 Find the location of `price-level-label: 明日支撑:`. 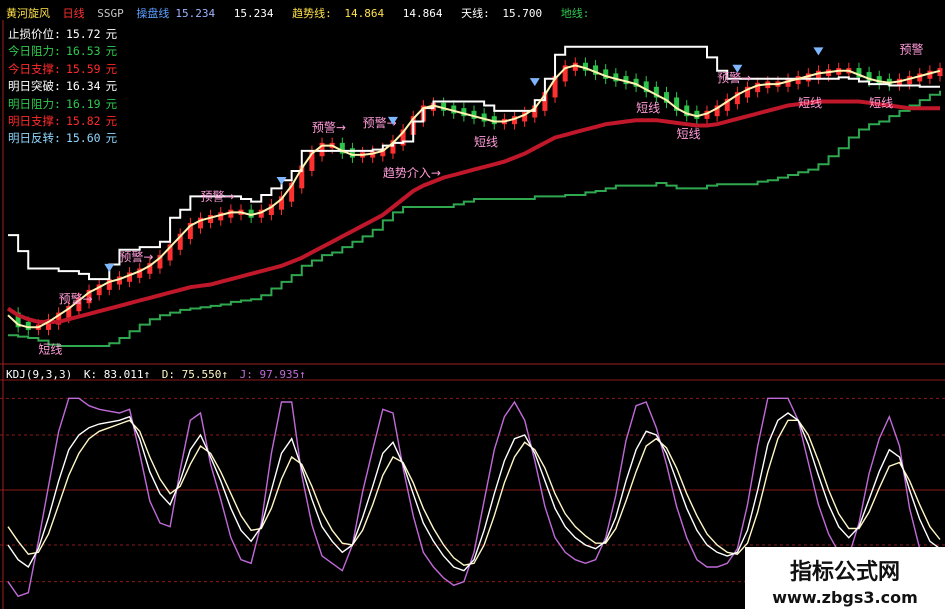

price-level-label: 明日支撑: is located at coordinates (34, 121).